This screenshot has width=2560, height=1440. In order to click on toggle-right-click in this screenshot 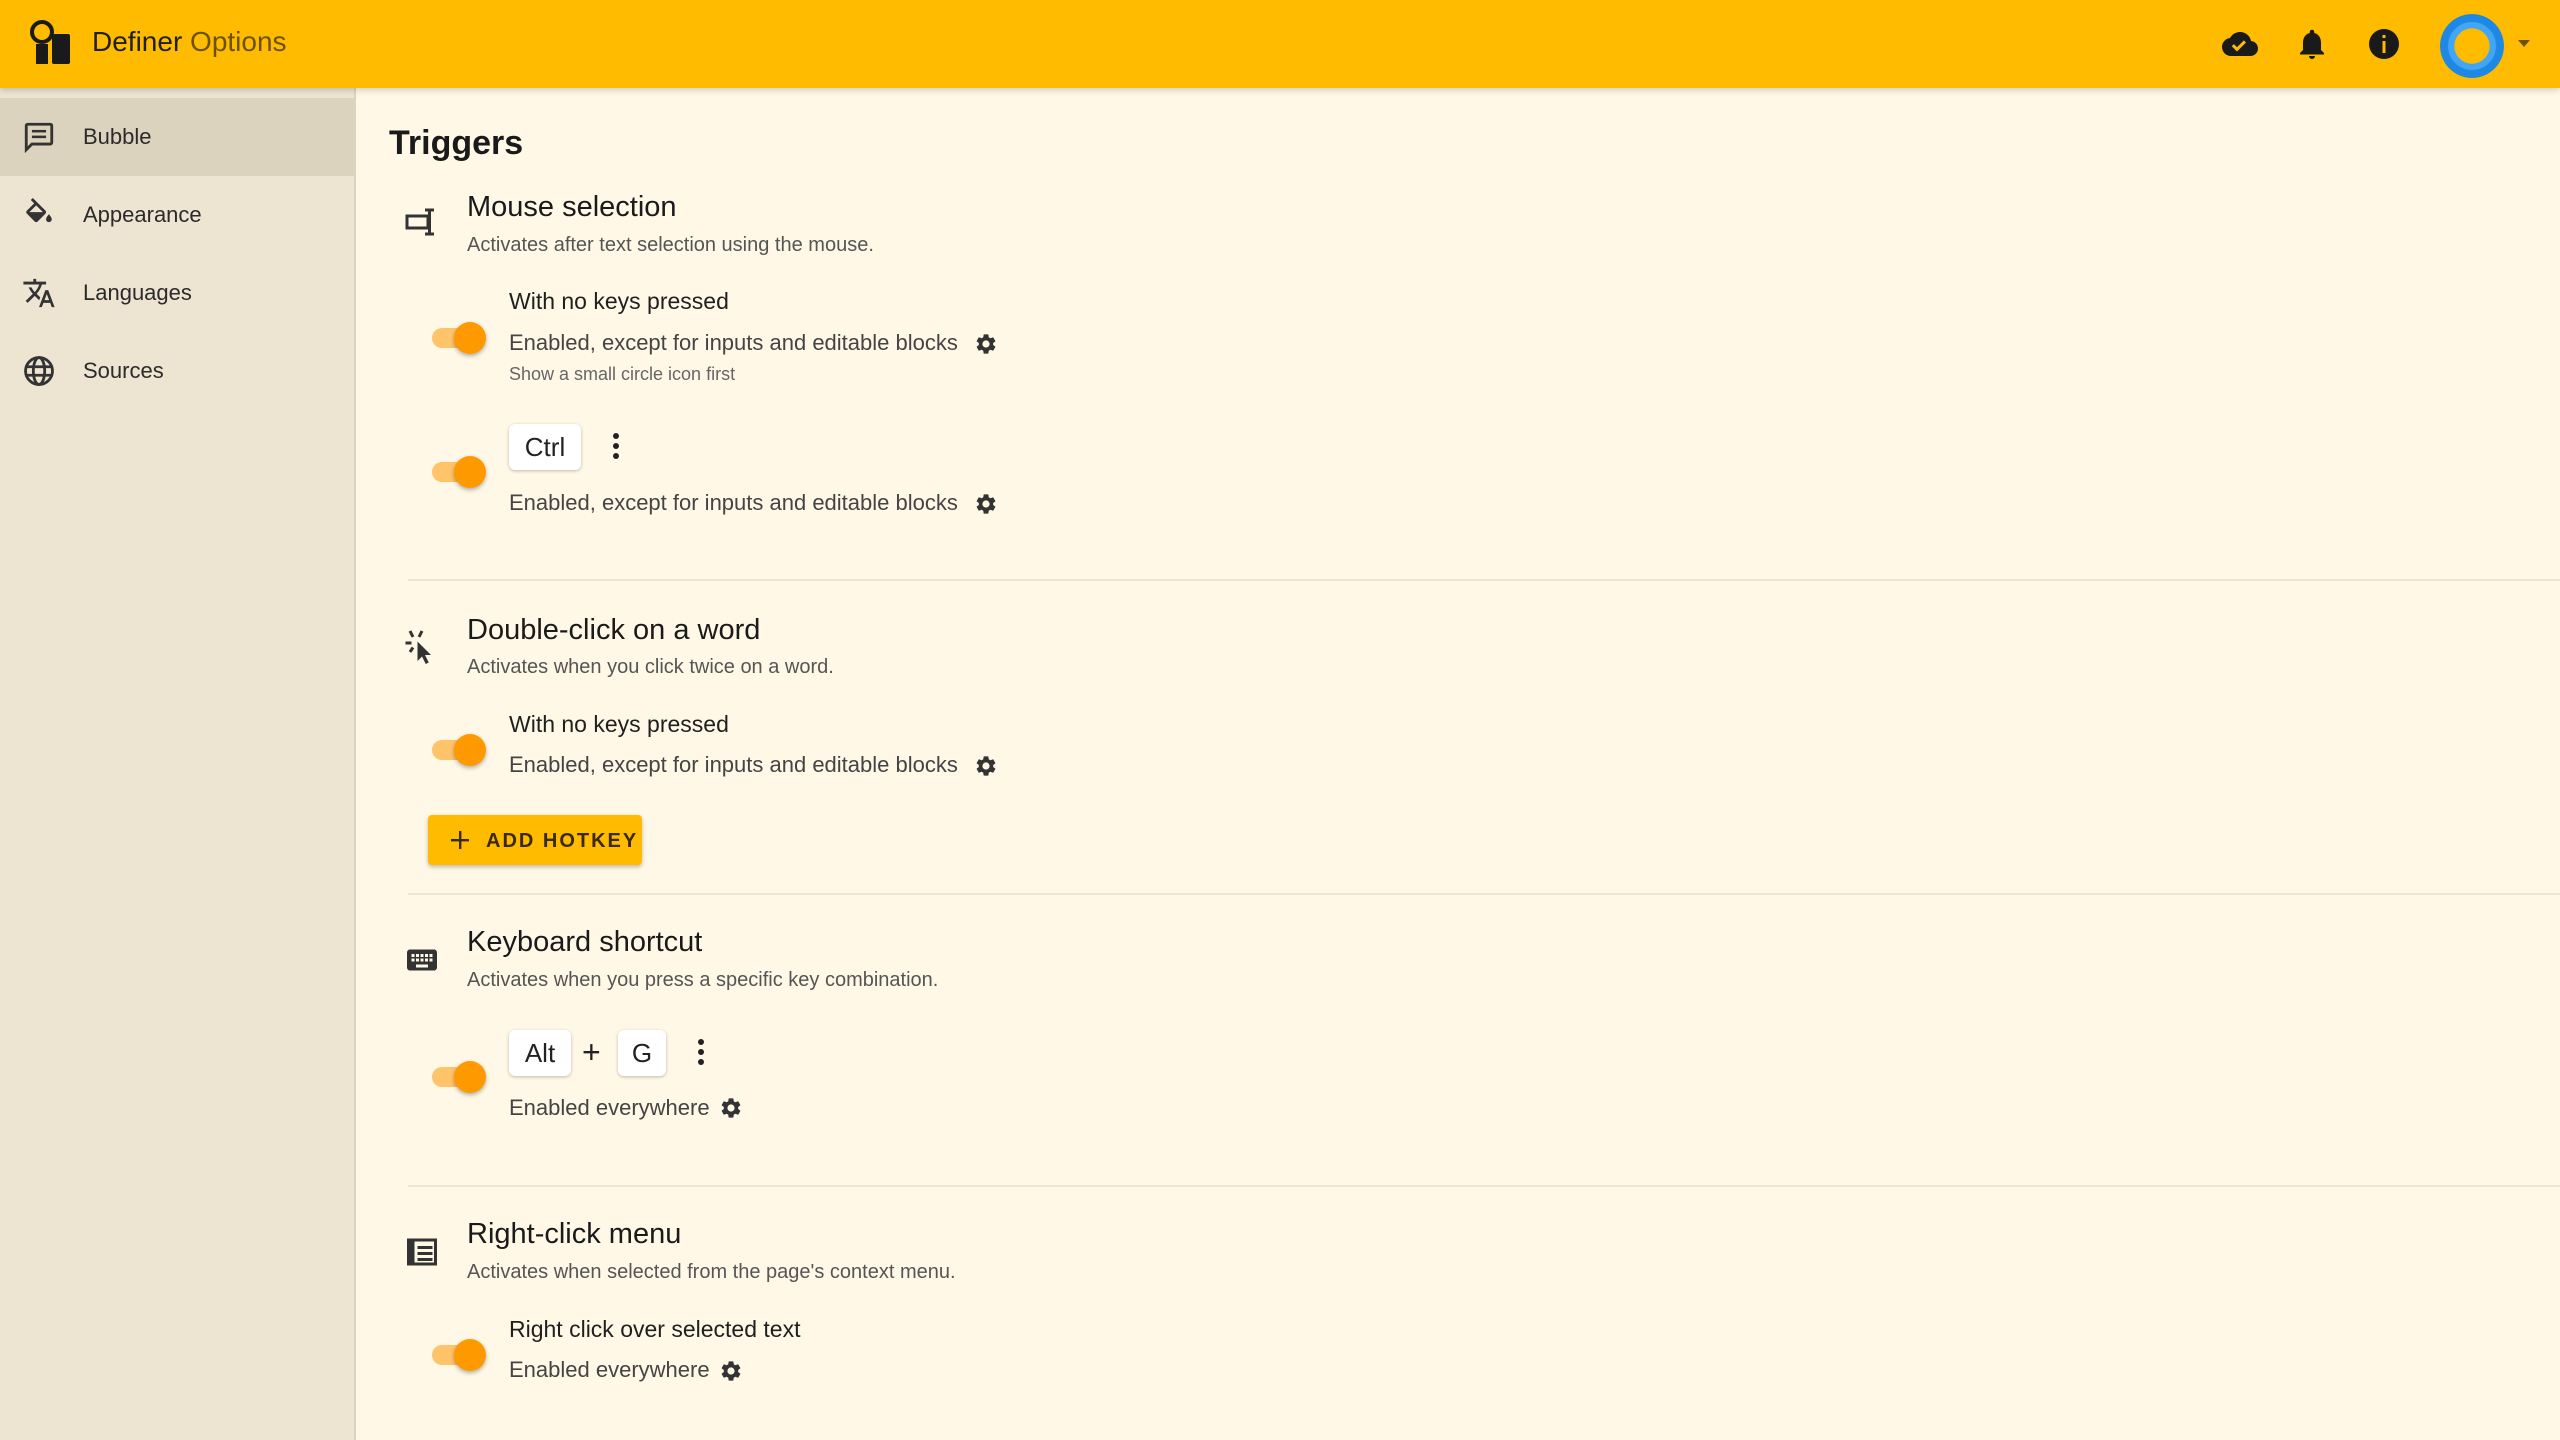, I will do `click(458, 1353)`.